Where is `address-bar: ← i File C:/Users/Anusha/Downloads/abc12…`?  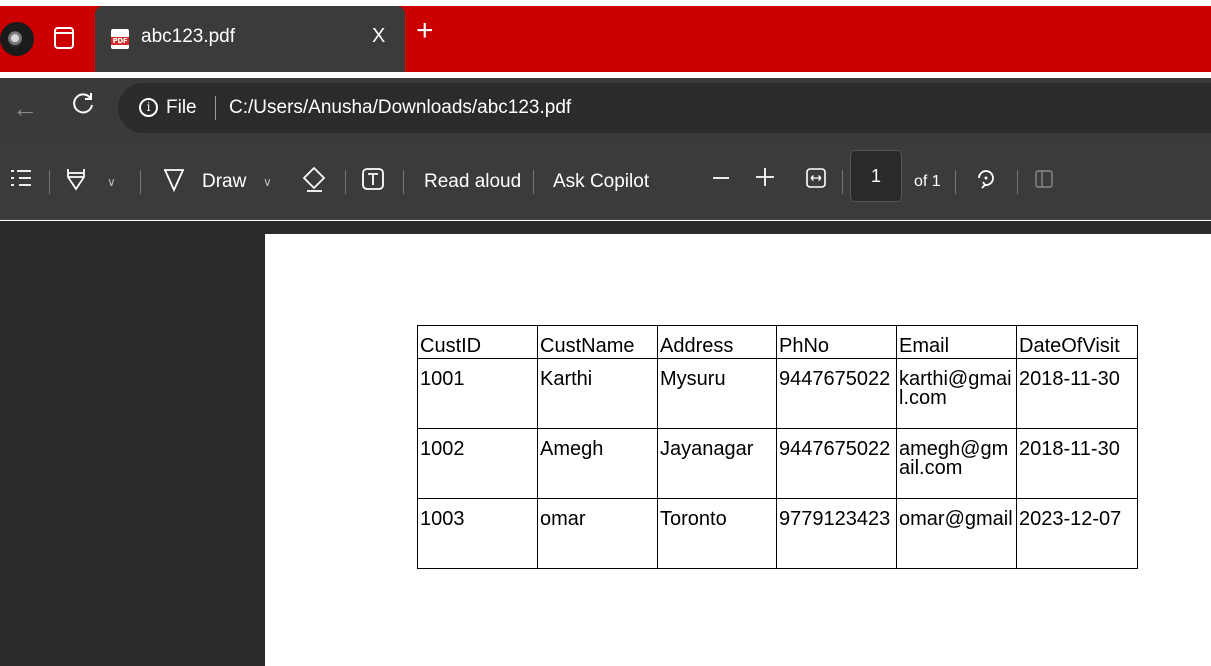 address-bar: ← i File C:/Users/Anusha/Downloads/abc12… is located at coordinates (605, 109).